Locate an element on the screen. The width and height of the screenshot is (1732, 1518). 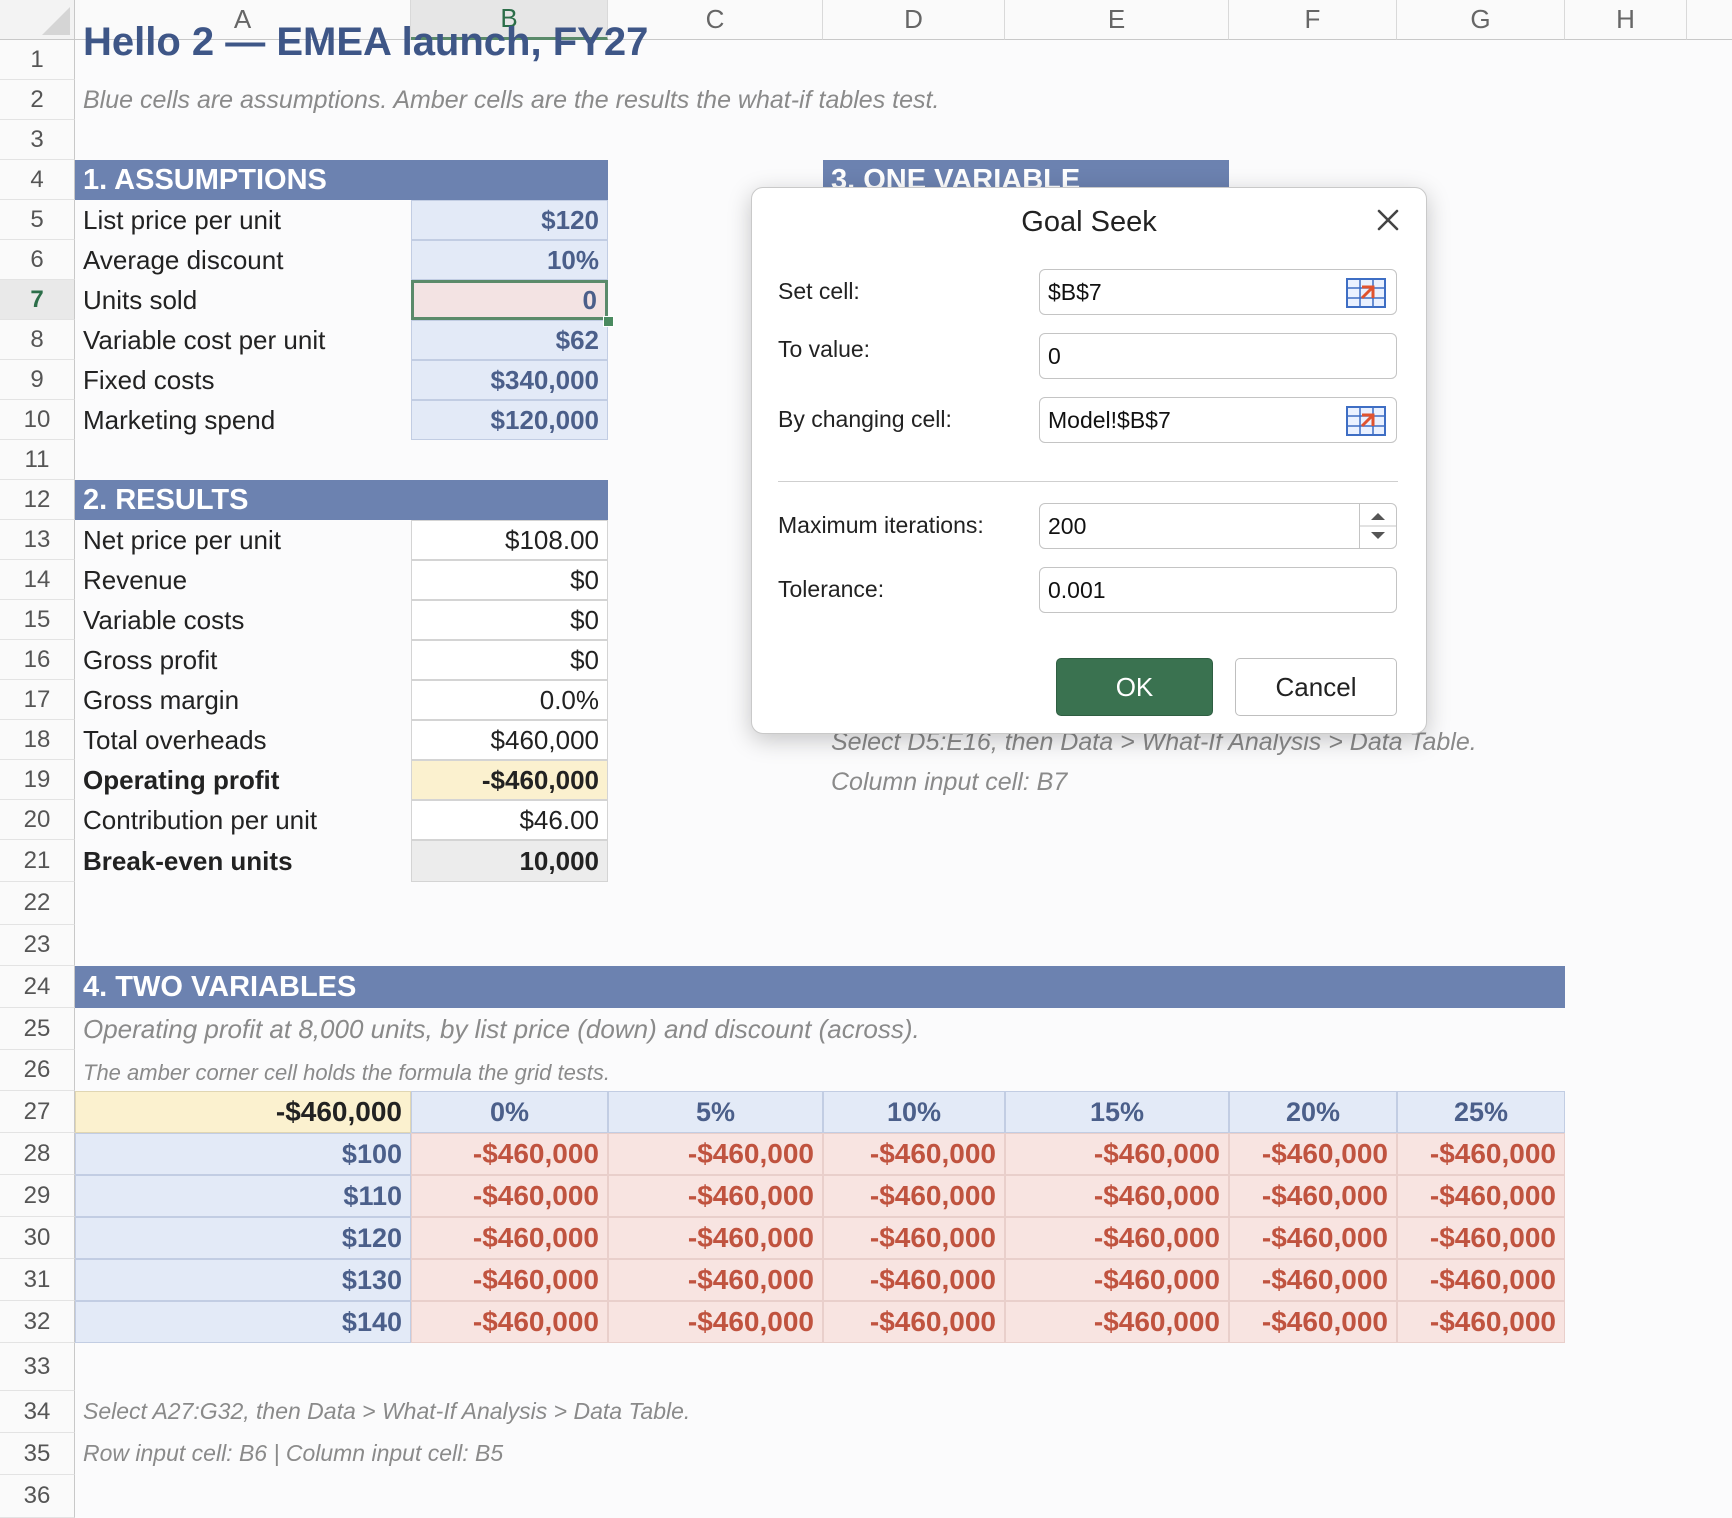
grid-discount-header: 5% is located at coordinates (715, 1112).